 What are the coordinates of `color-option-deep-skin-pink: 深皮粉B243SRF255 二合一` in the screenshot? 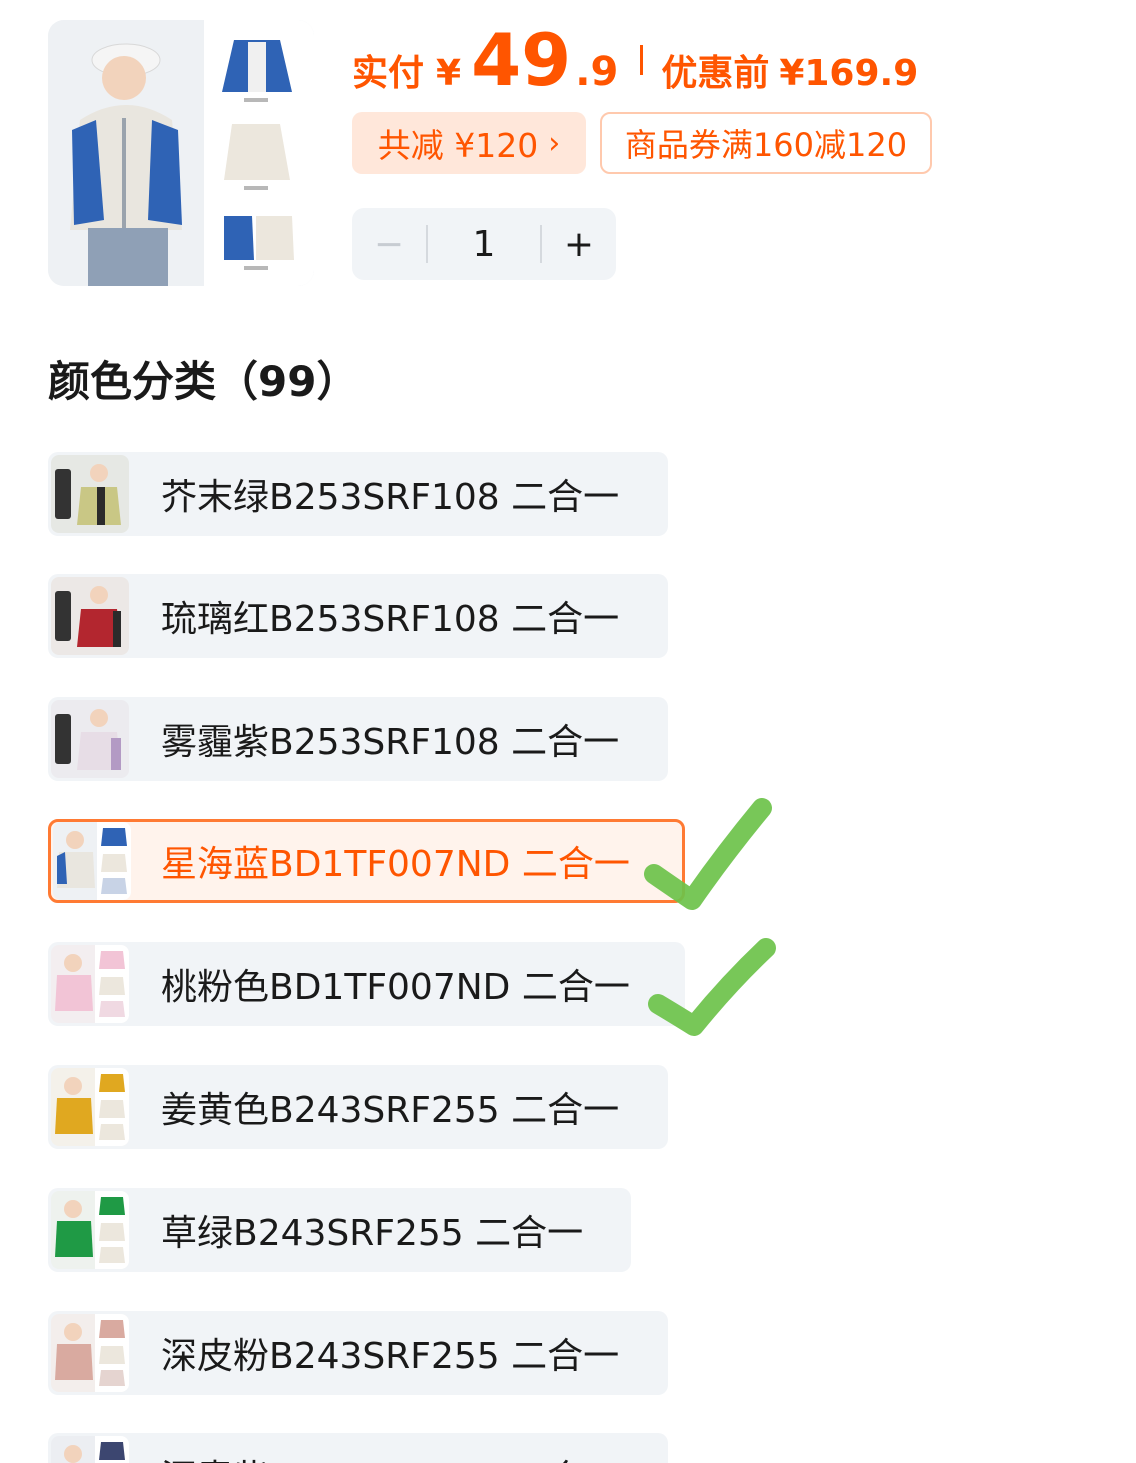 It's located at (358, 1353).